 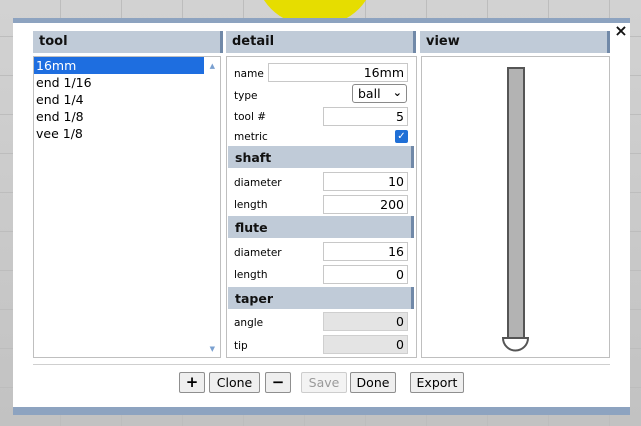 I want to click on add-tool-button: +, so click(x=192, y=382).